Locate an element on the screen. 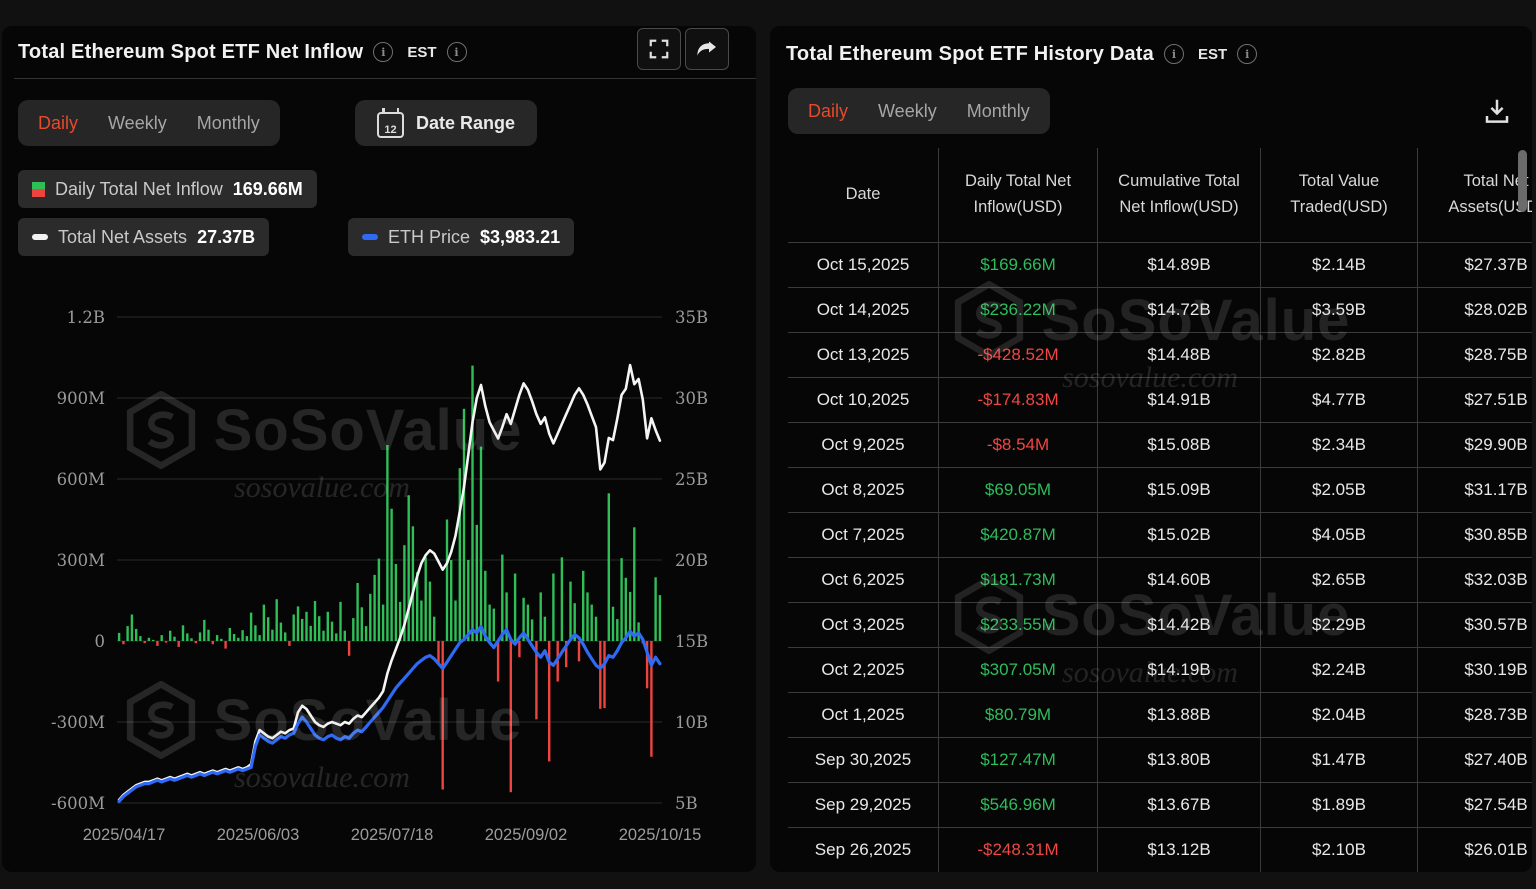 This screenshot has height=889, width=1536. table-row: Oct 9,2025 -$8.54M $15.08B $2.34B $29.90B is located at coordinates (1160, 445).